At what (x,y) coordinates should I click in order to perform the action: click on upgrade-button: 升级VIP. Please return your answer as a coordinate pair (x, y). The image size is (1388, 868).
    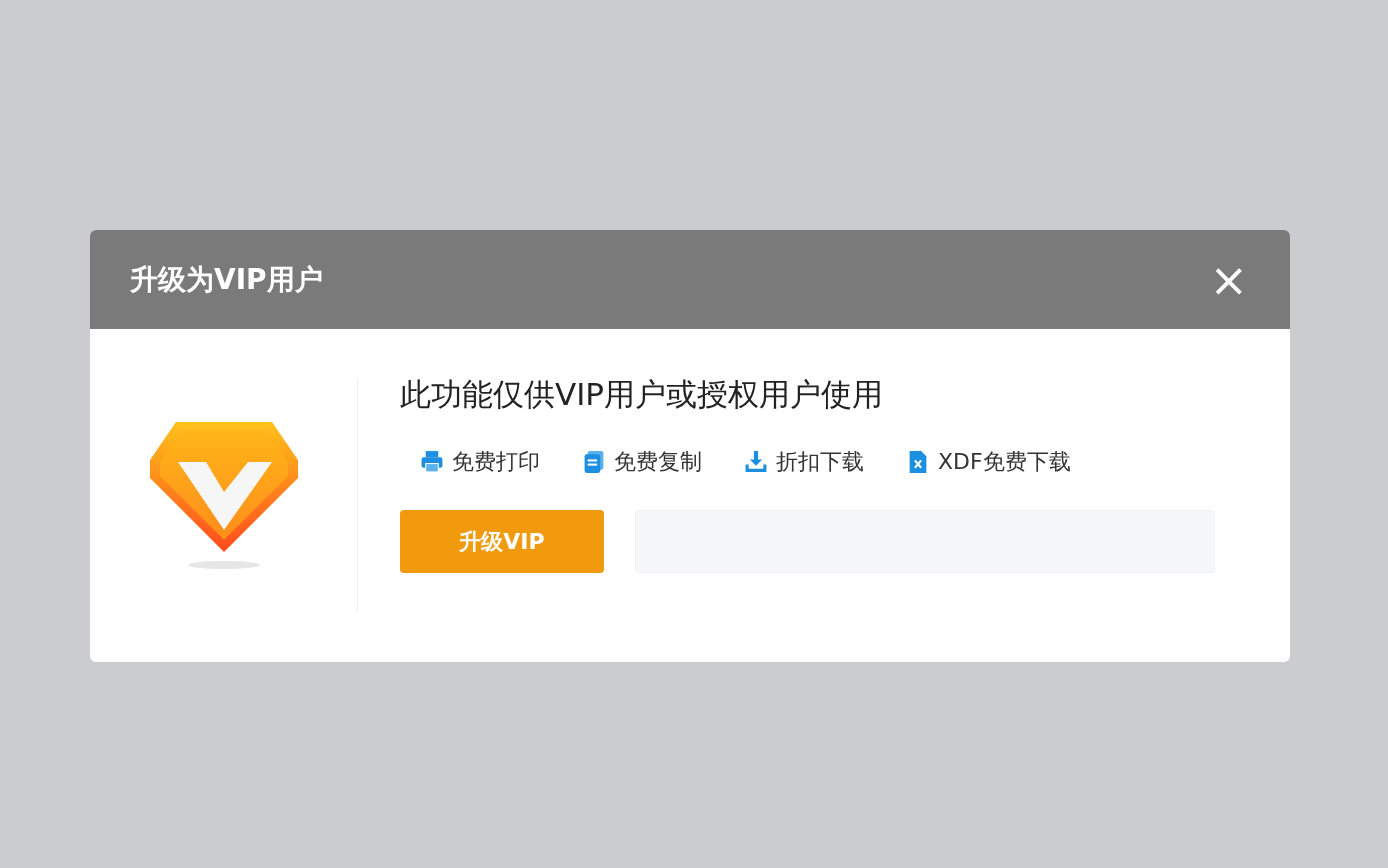
    Looking at the image, I should click on (502, 542).